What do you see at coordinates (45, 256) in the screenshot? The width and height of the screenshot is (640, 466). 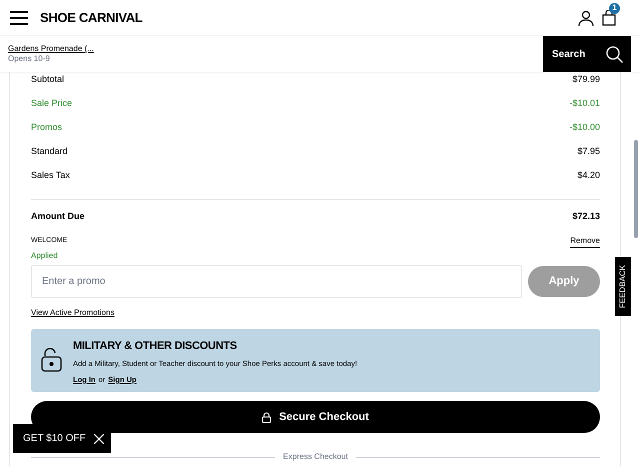 I see `promo-status: Applied` at bounding box center [45, 256].